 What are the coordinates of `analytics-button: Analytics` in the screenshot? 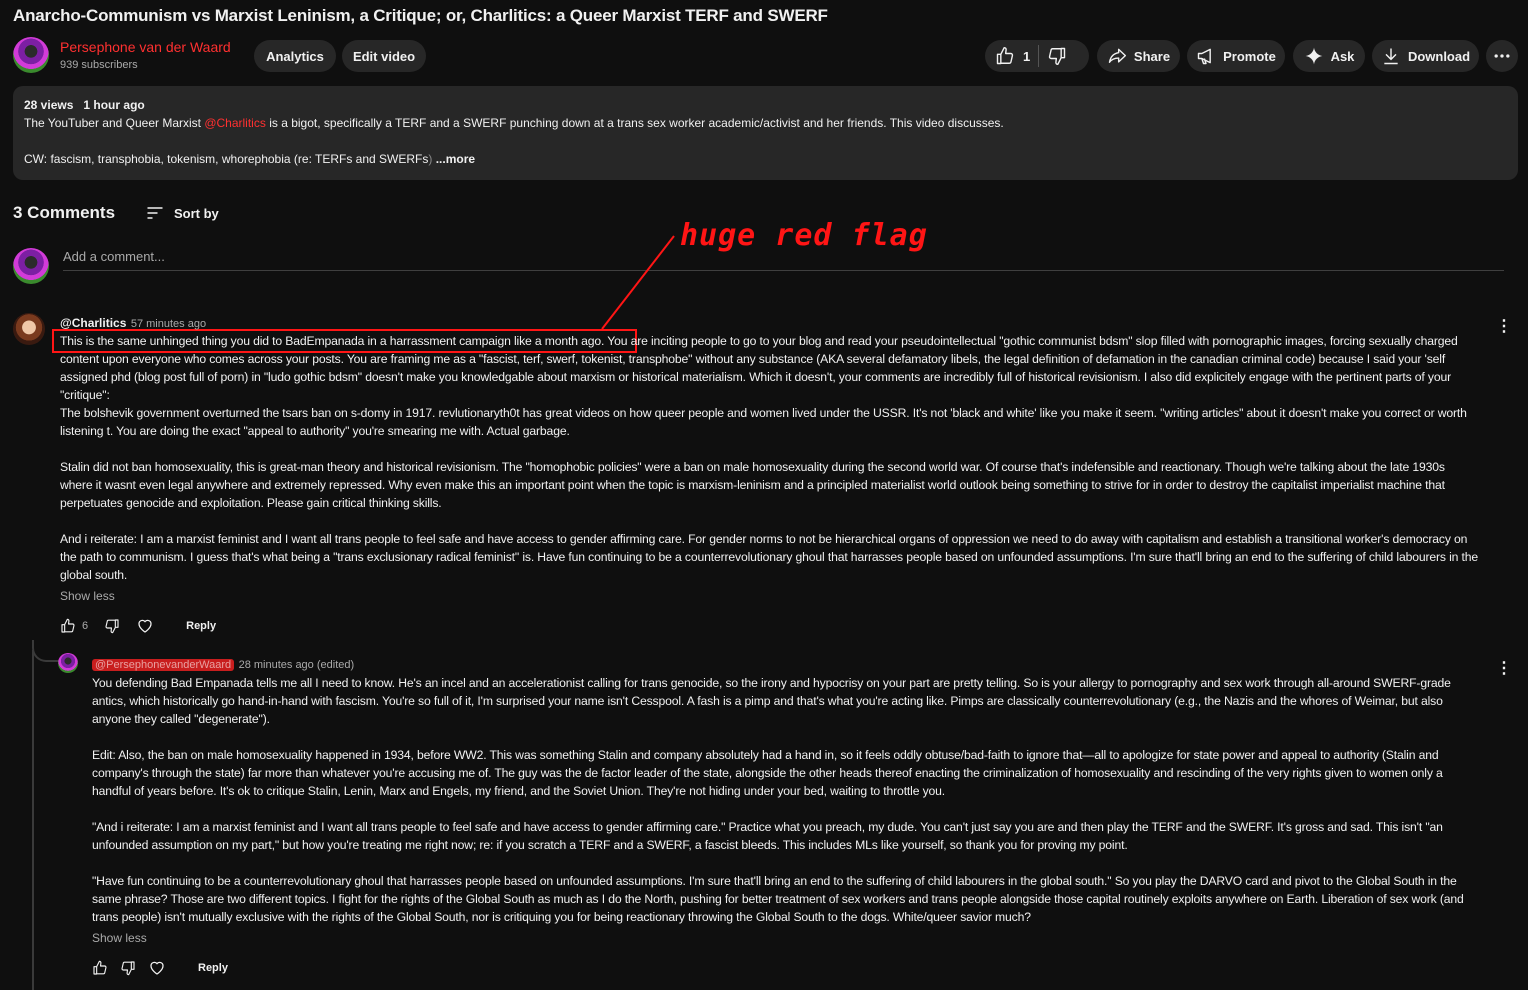 It's located at (295, 56).